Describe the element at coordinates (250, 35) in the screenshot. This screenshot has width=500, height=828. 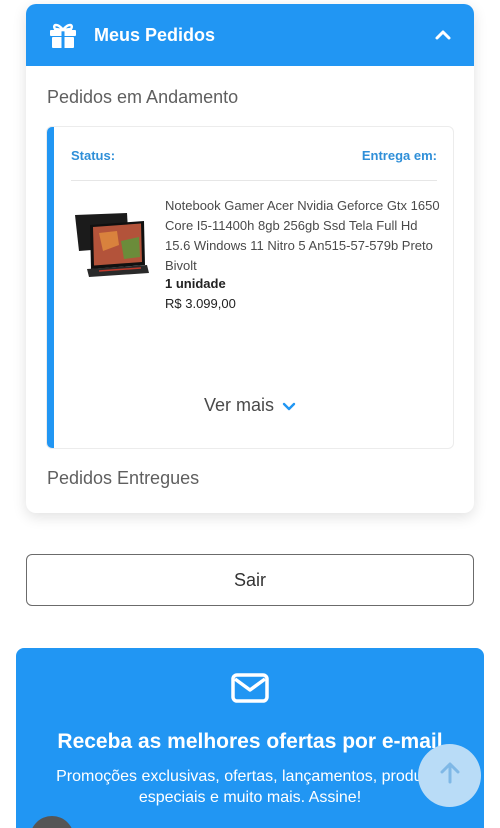
I see `orders-card-header: Meus Pedidos` at that location.